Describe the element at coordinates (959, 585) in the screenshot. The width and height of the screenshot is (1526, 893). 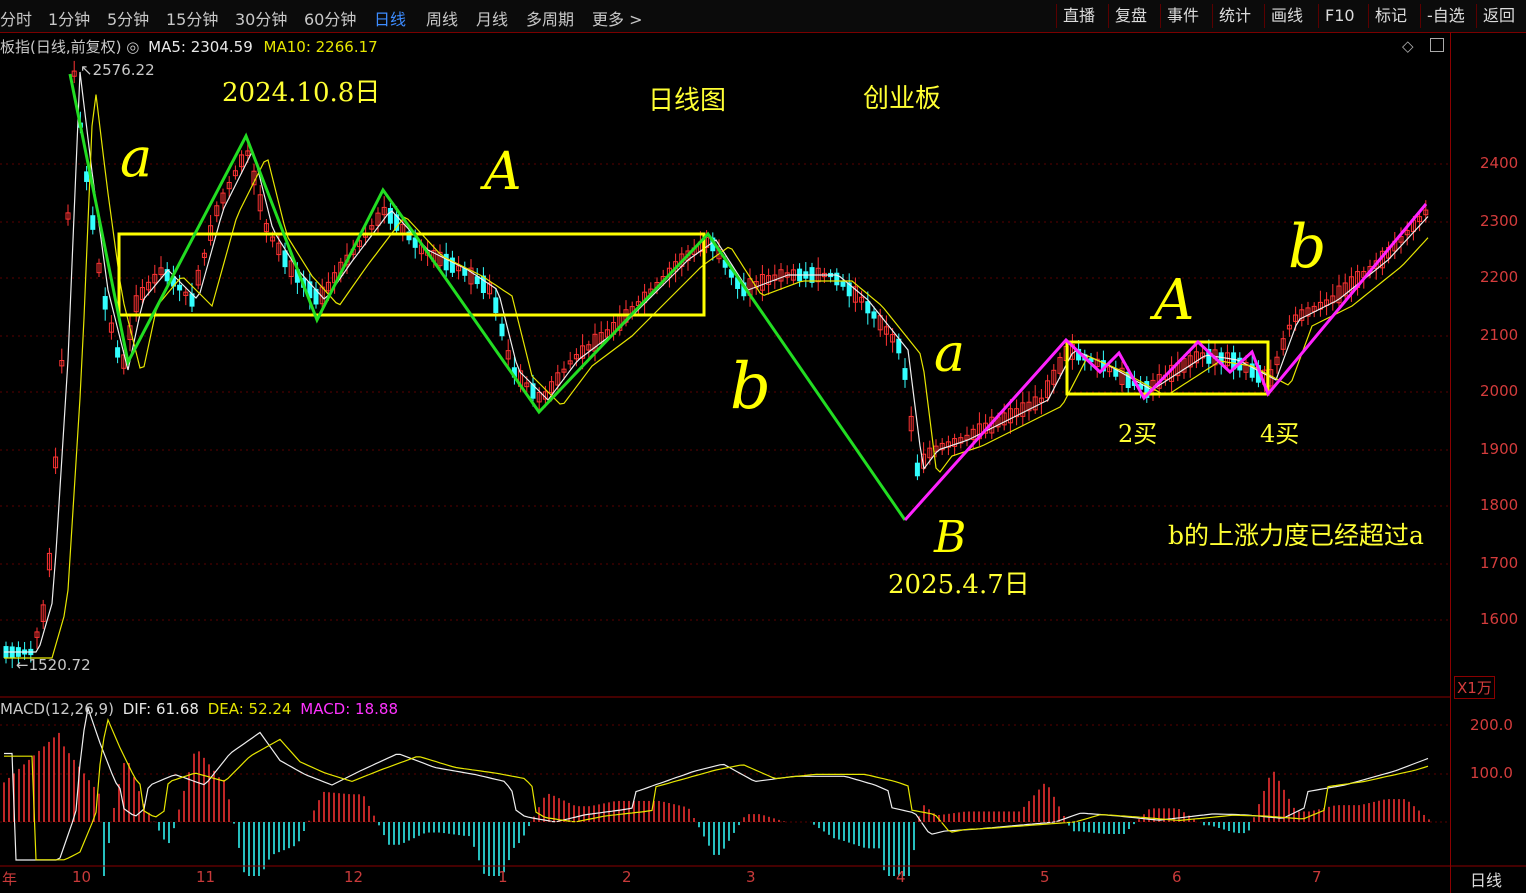
I see `annotation-date-bottom: 2025.4.7日` at that location.